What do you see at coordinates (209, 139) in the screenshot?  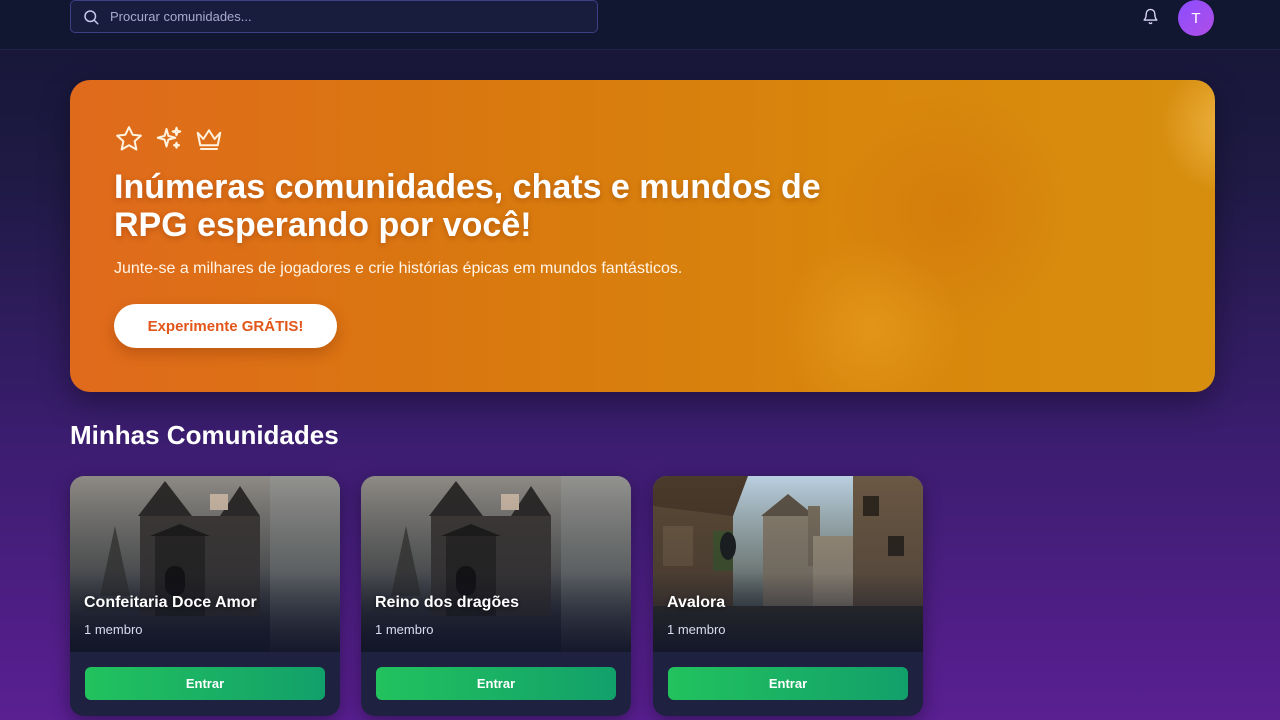 I see `crown-icon` at bounding box center [209, 139].